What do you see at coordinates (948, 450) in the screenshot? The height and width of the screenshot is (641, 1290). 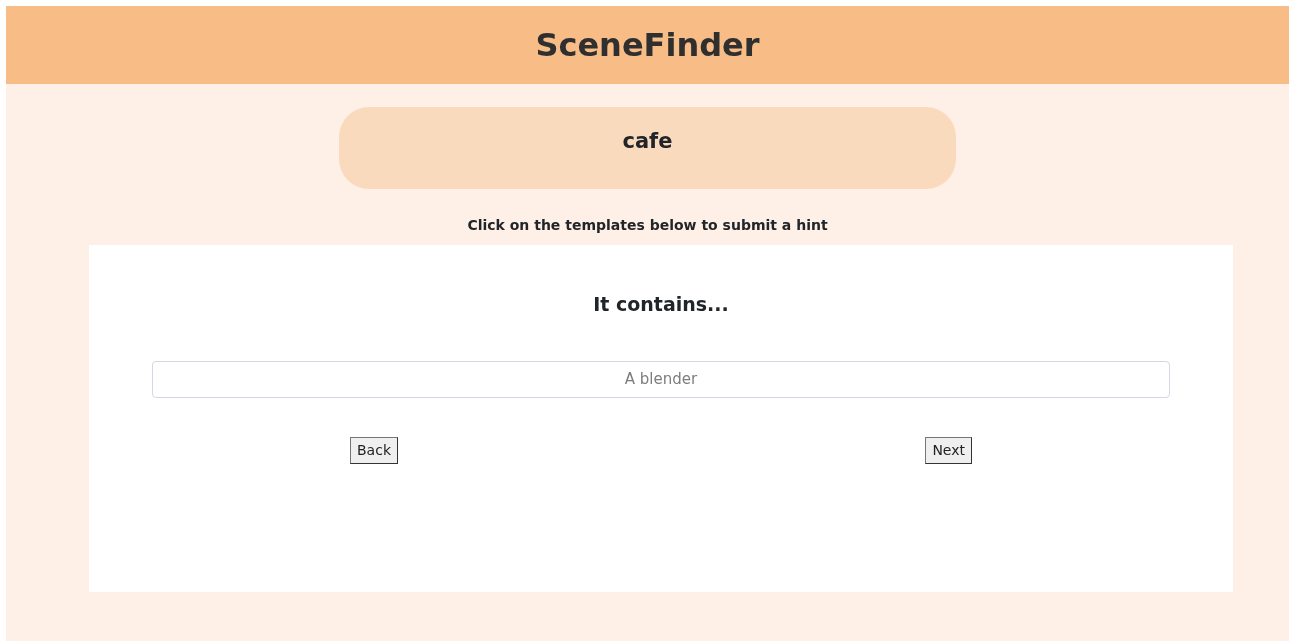 I see `next-button: Next` at bounding box center [948, 450].